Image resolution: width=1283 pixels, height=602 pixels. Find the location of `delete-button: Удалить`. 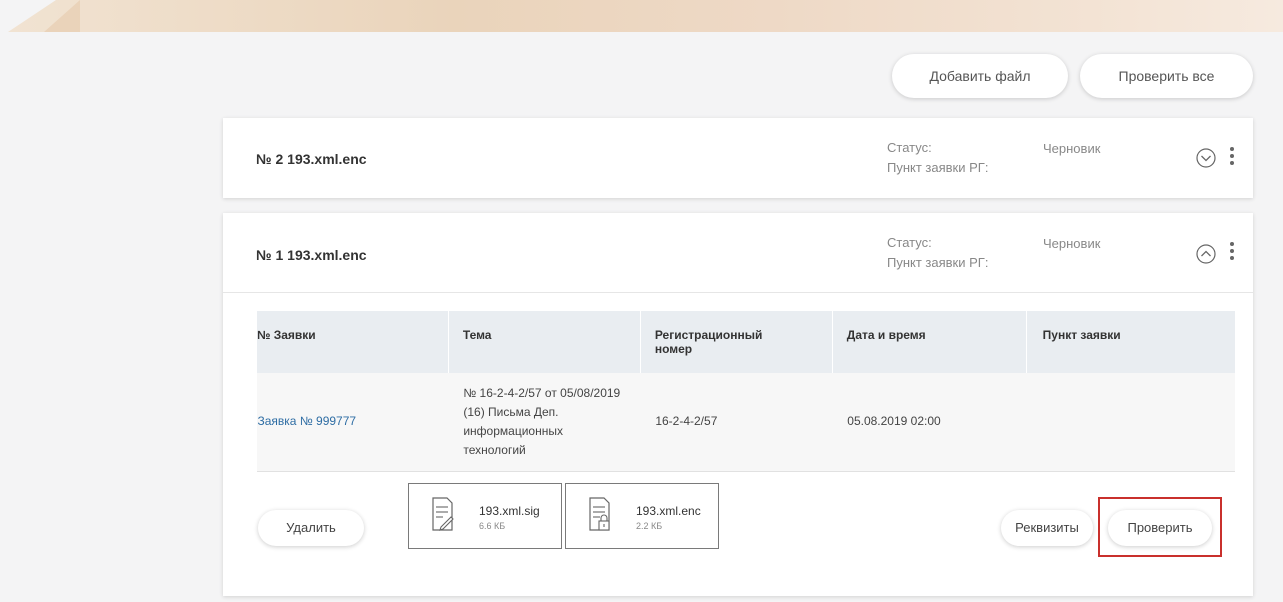

delete-button: Удалить is located at coordinates (311, 528).